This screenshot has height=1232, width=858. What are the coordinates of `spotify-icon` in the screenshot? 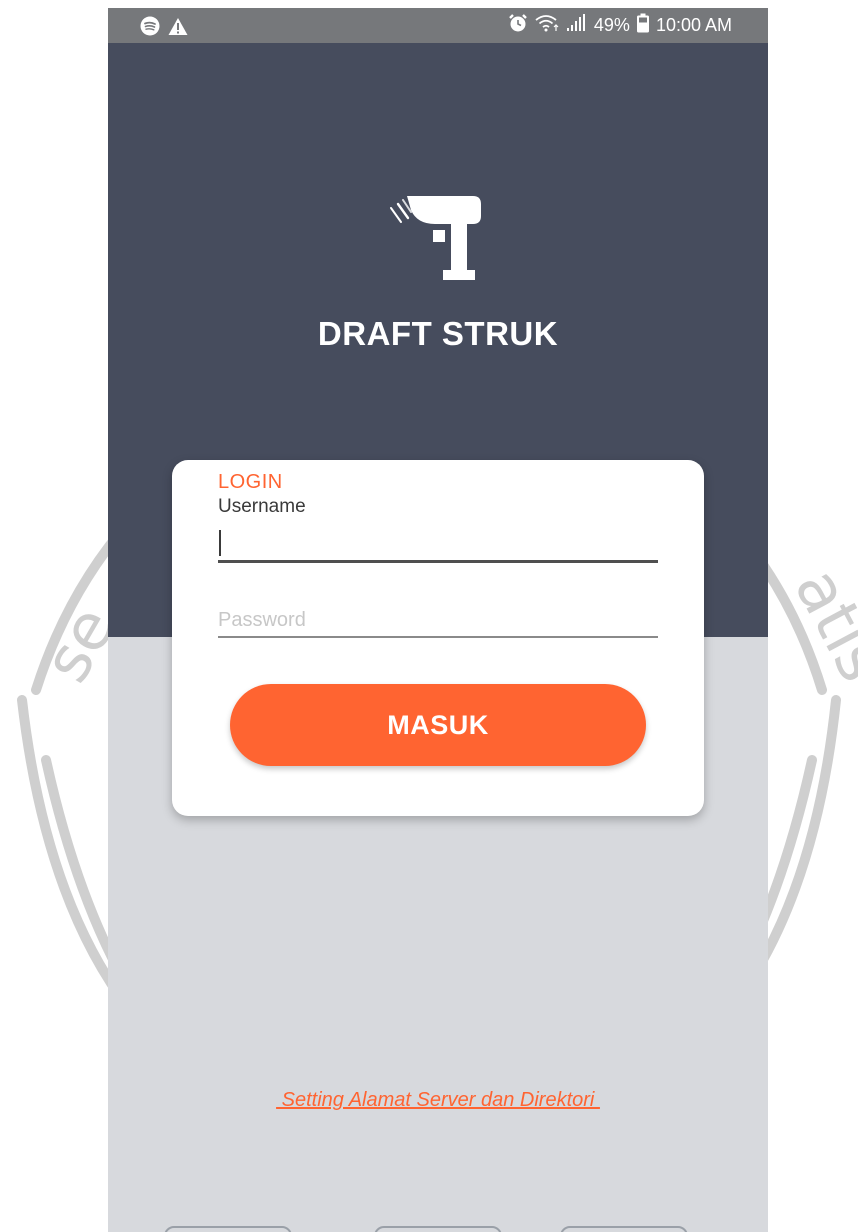 It's located at (150, 28).